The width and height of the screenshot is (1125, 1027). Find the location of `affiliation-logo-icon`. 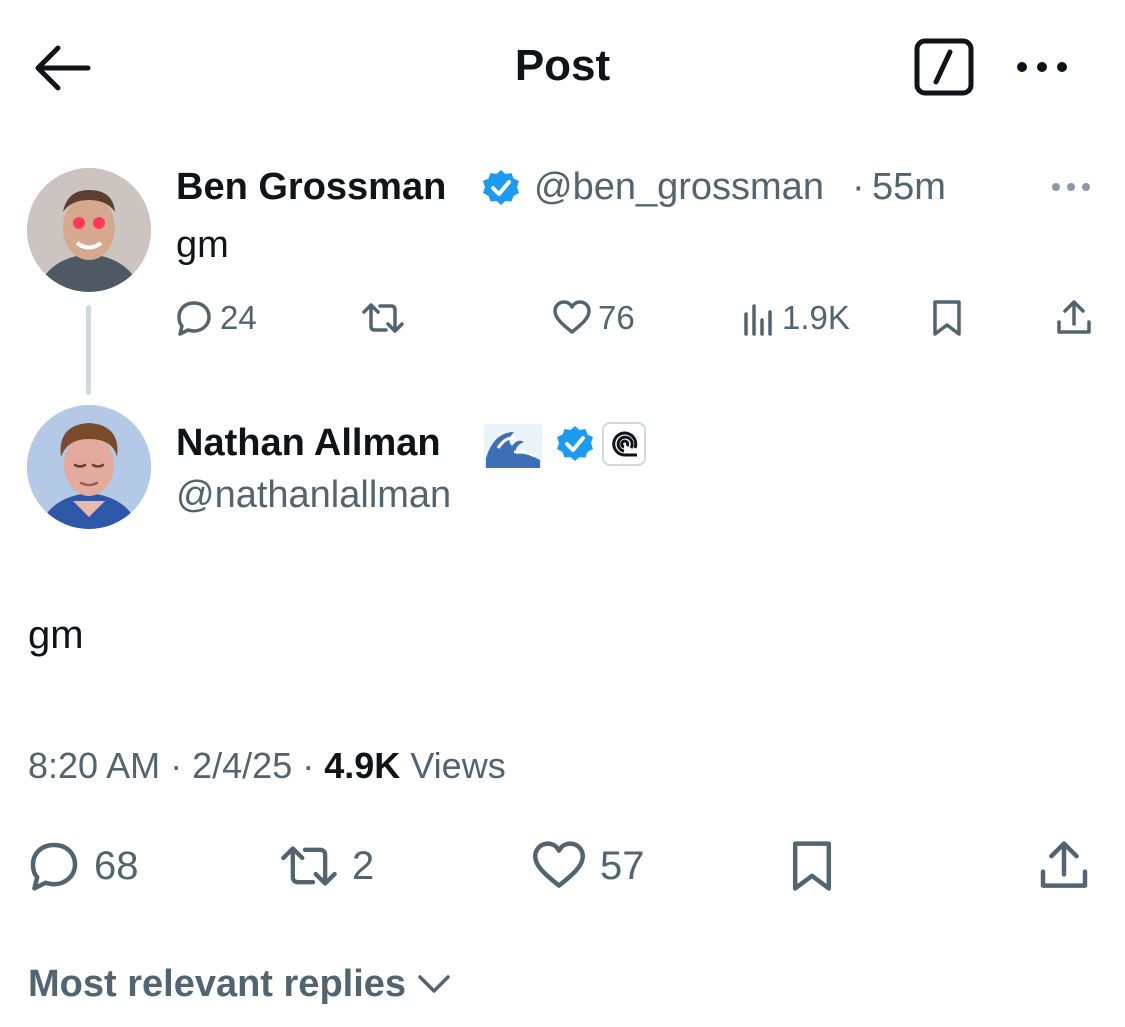

affiliation-logo-icon is located at coordinates (624, 444).